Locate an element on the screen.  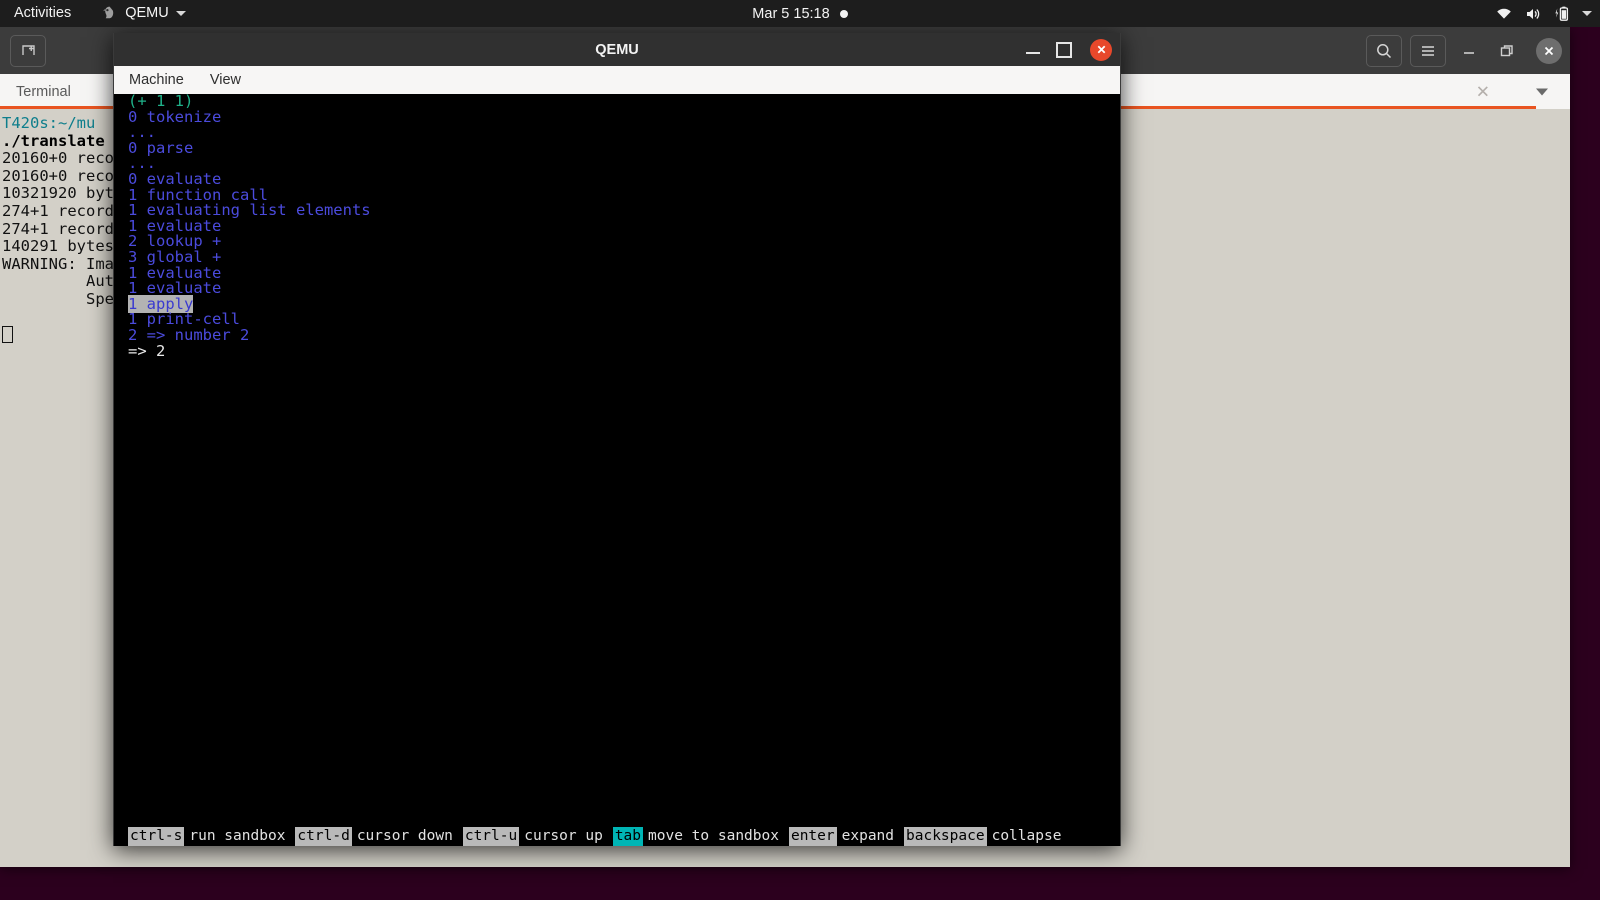
key-hint-label: cursor down is located at coordinates (404, 835).